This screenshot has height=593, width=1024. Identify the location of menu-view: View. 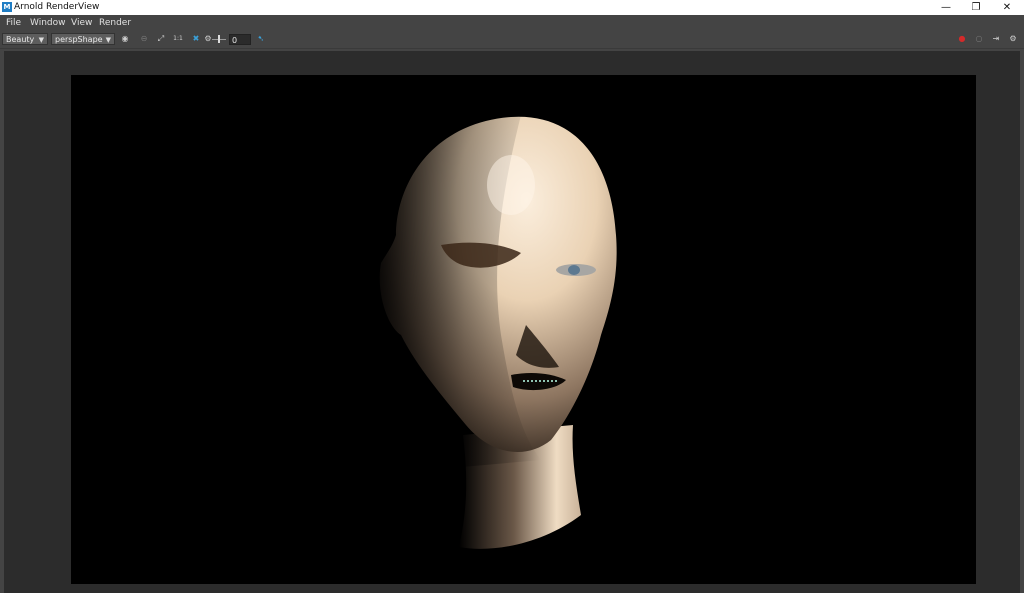
(81, 23).